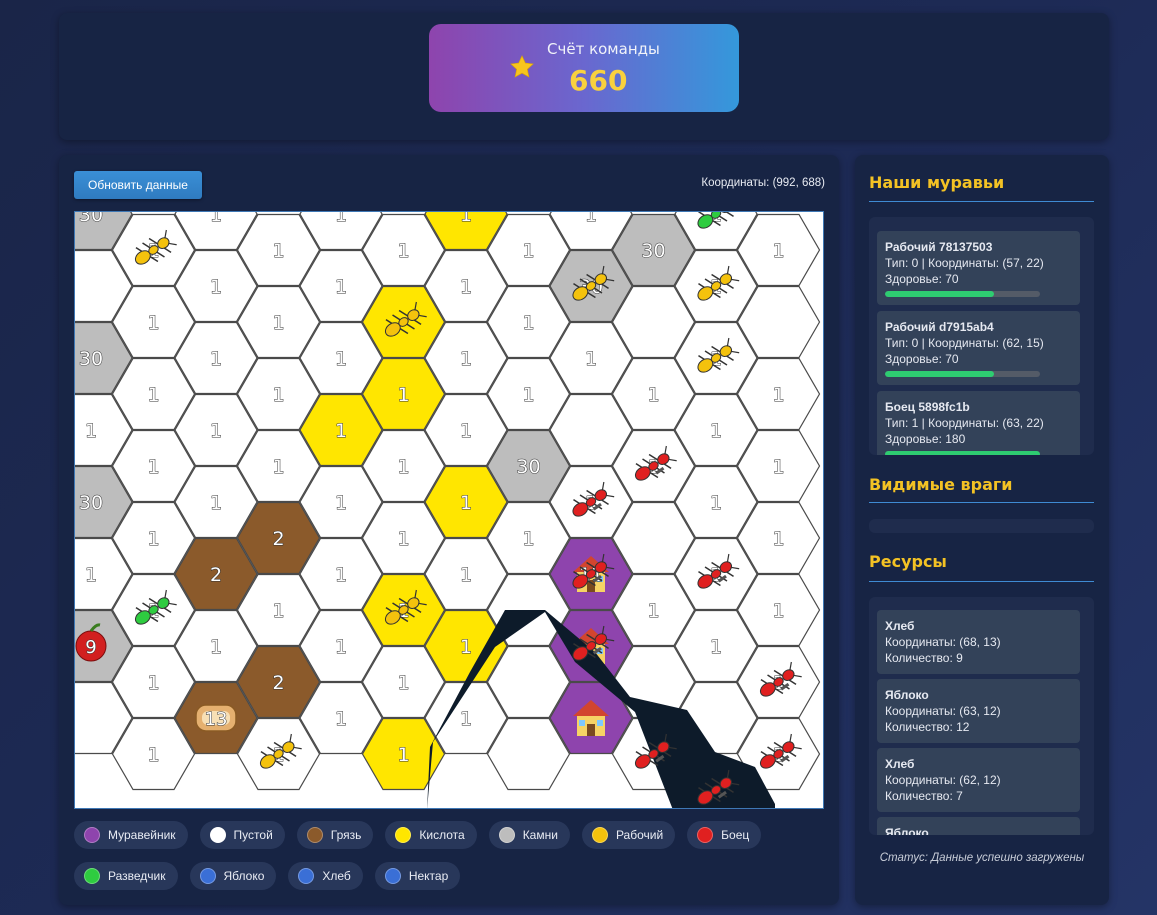 The height and width of the screenshot is (915, 1157). Describe the element at coordinates (217, 835) in the screenshot. I see `empty-icon` at that location.